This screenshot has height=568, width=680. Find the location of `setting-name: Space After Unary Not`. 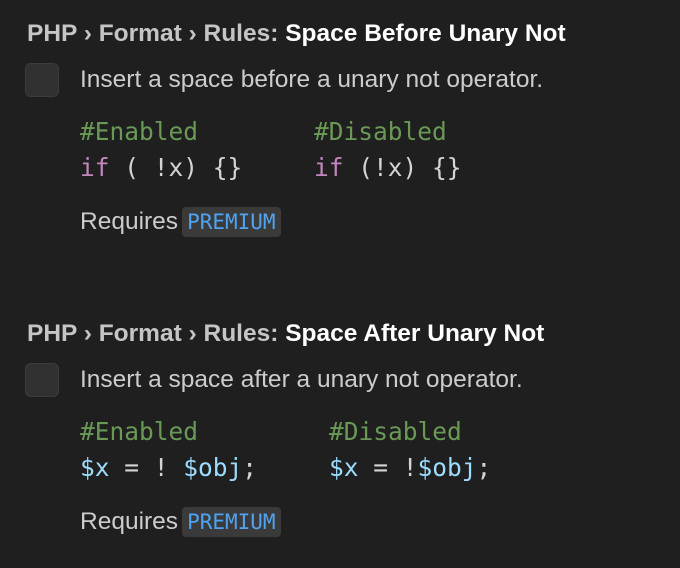

setting-name: Space After Unary Not is located at coordinates (415, 333).